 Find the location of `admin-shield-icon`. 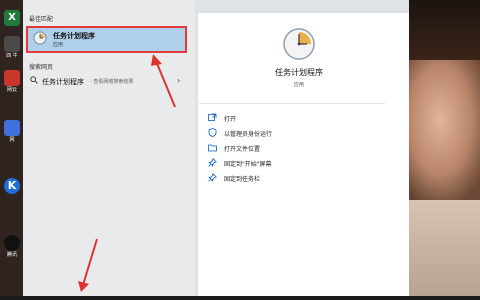

admin-shield-icon is located at coordinates (212, 132).